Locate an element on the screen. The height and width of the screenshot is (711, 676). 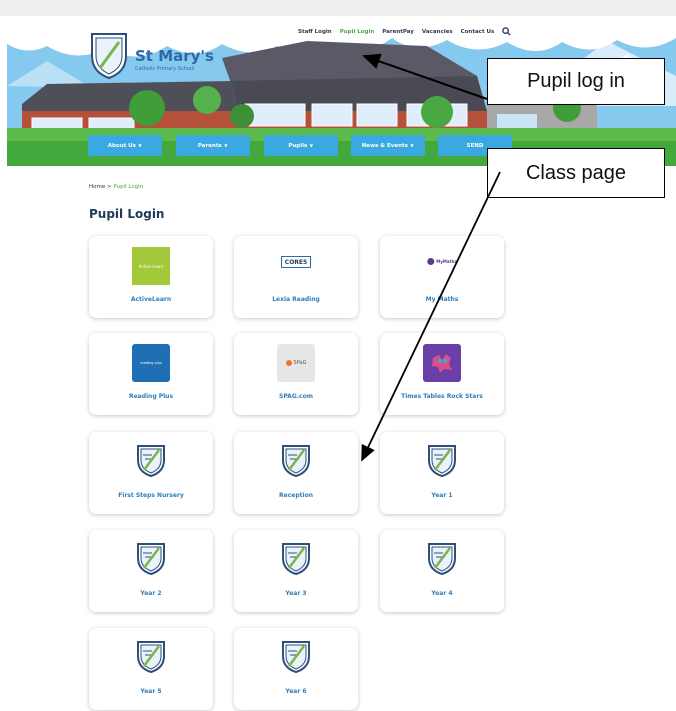
card-lexia-reading: CORE5 Lexia Reading is located at coordinates (296, 277).